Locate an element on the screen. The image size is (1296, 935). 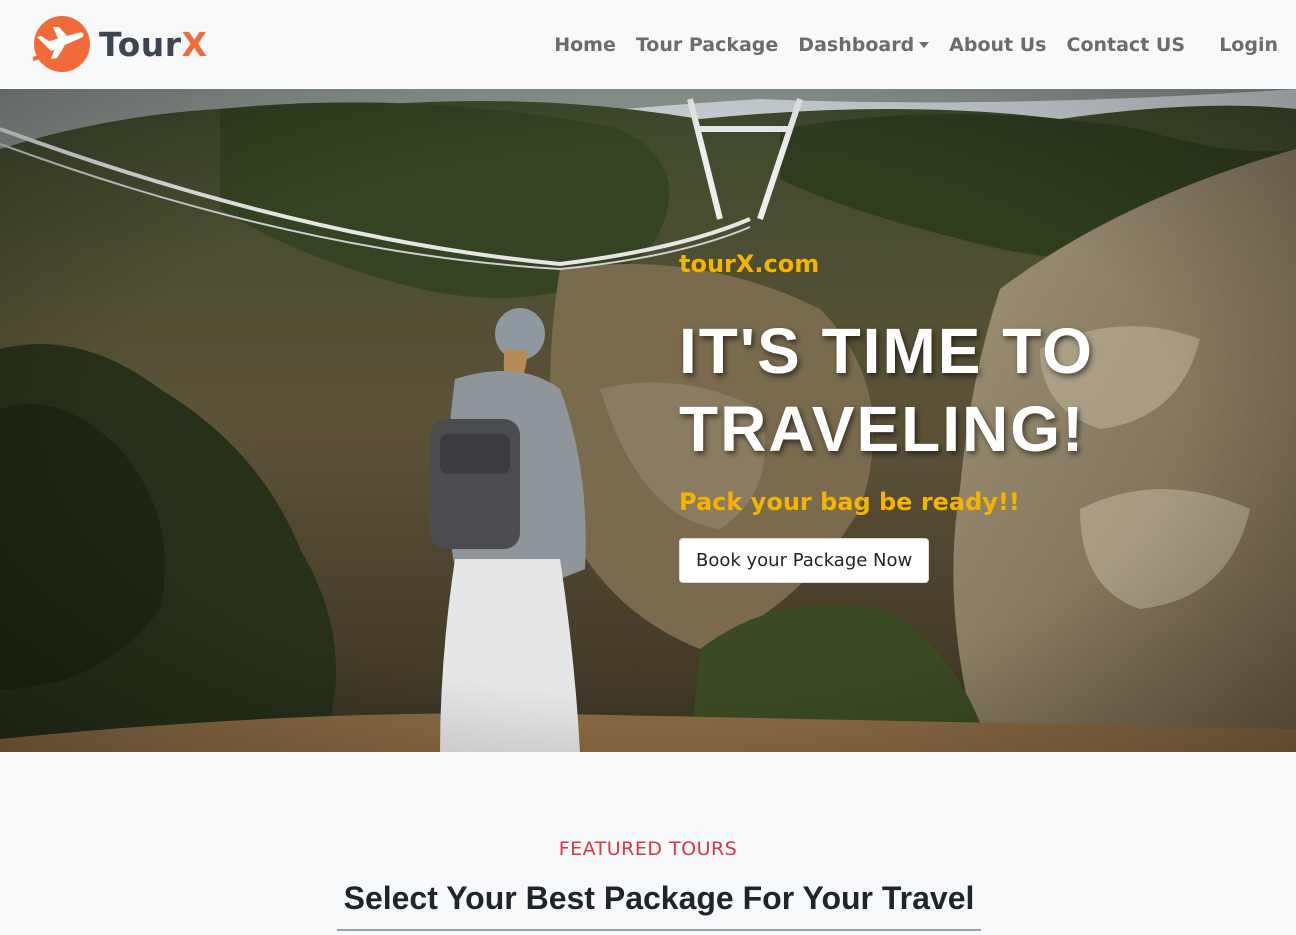
nav-dashboard-dropdown: Dashboard is located at coordinates (864, 44).